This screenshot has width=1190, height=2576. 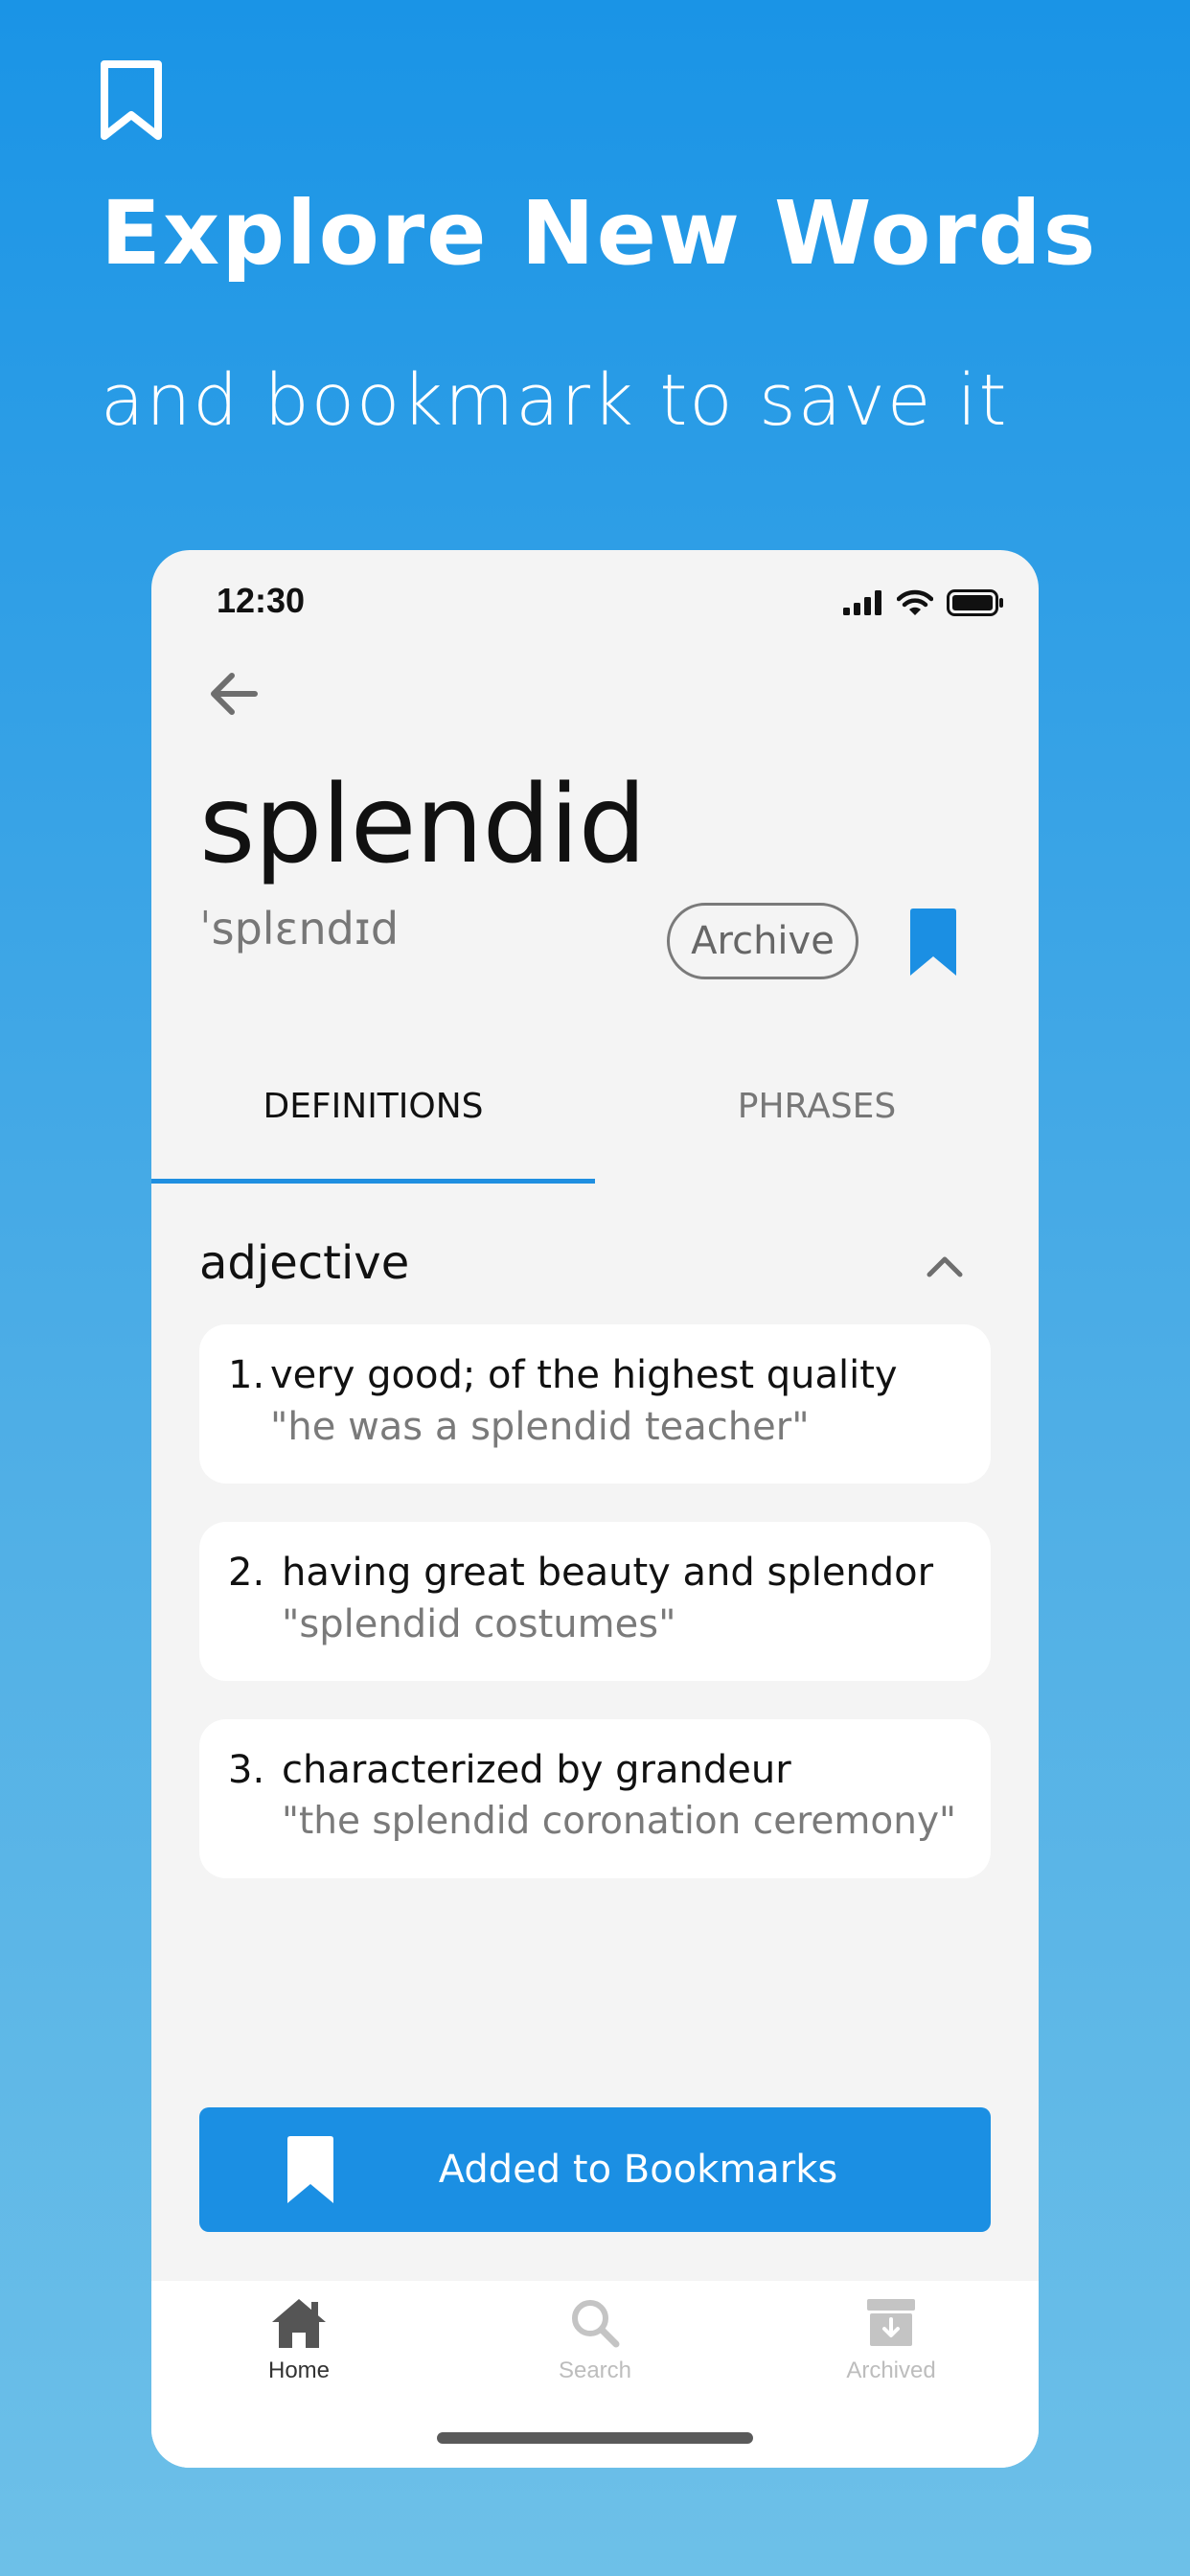 I want to click on search-icon, so click(x=596, y=2324).